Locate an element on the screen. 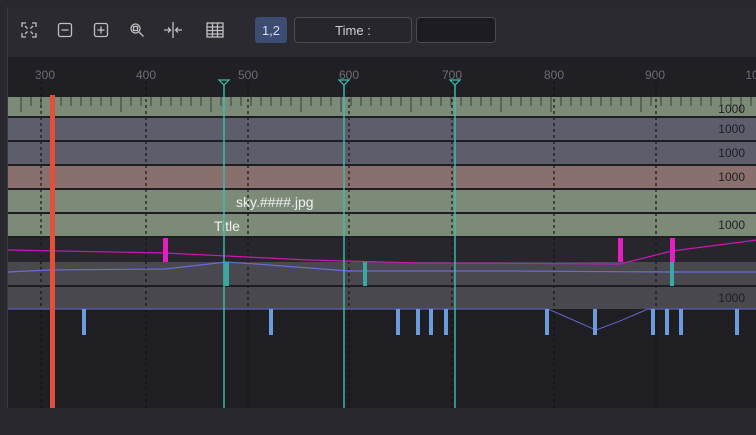 The width and height of the screenshot is (756, 435). curve-row-blue is located at coordinates (382, 274).